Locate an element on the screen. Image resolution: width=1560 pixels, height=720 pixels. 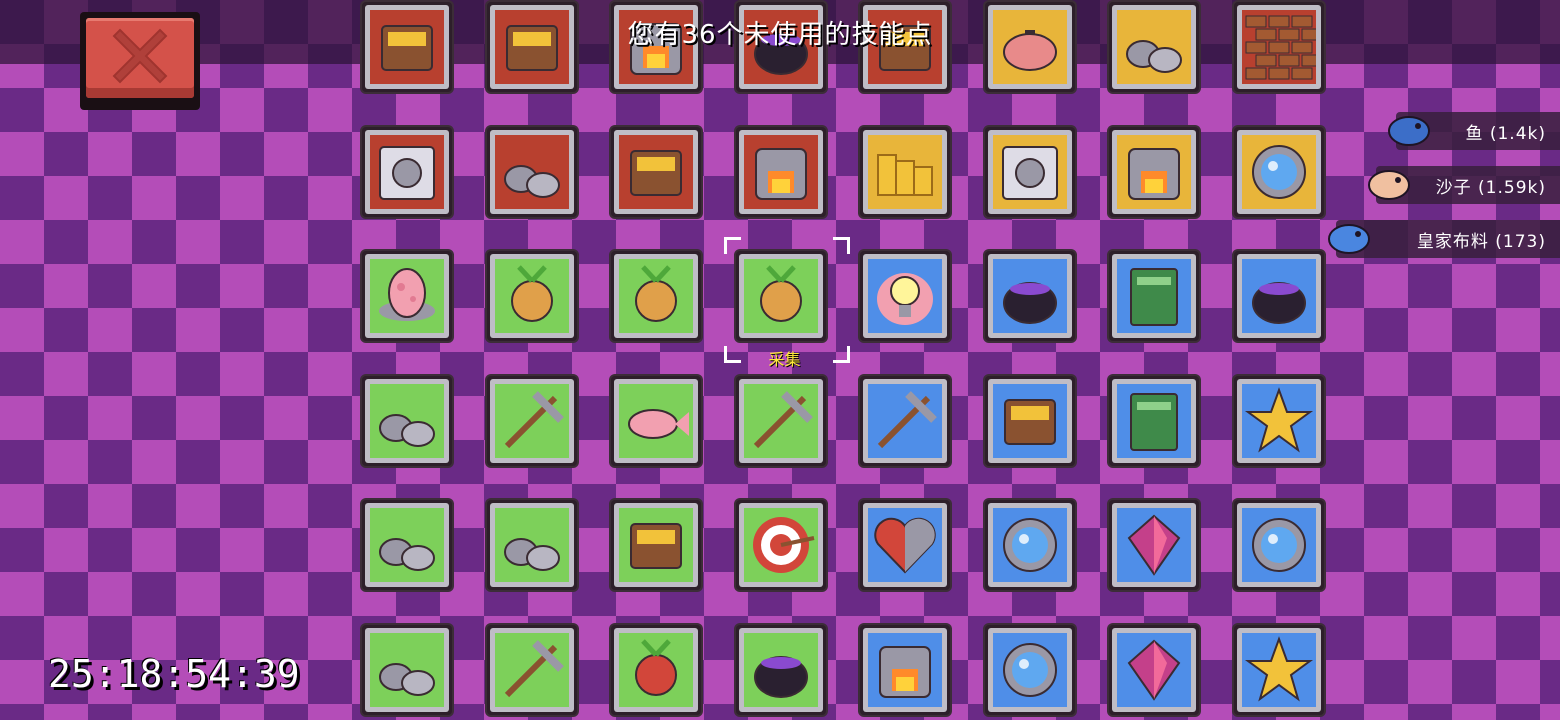
skill-tile-target is located at coordinates (780, 545).